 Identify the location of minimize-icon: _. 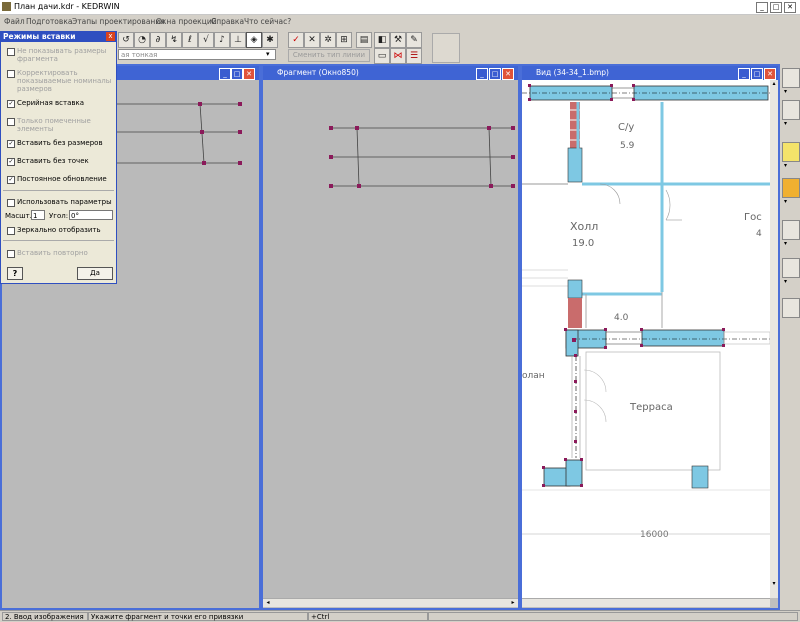
(762, 7).